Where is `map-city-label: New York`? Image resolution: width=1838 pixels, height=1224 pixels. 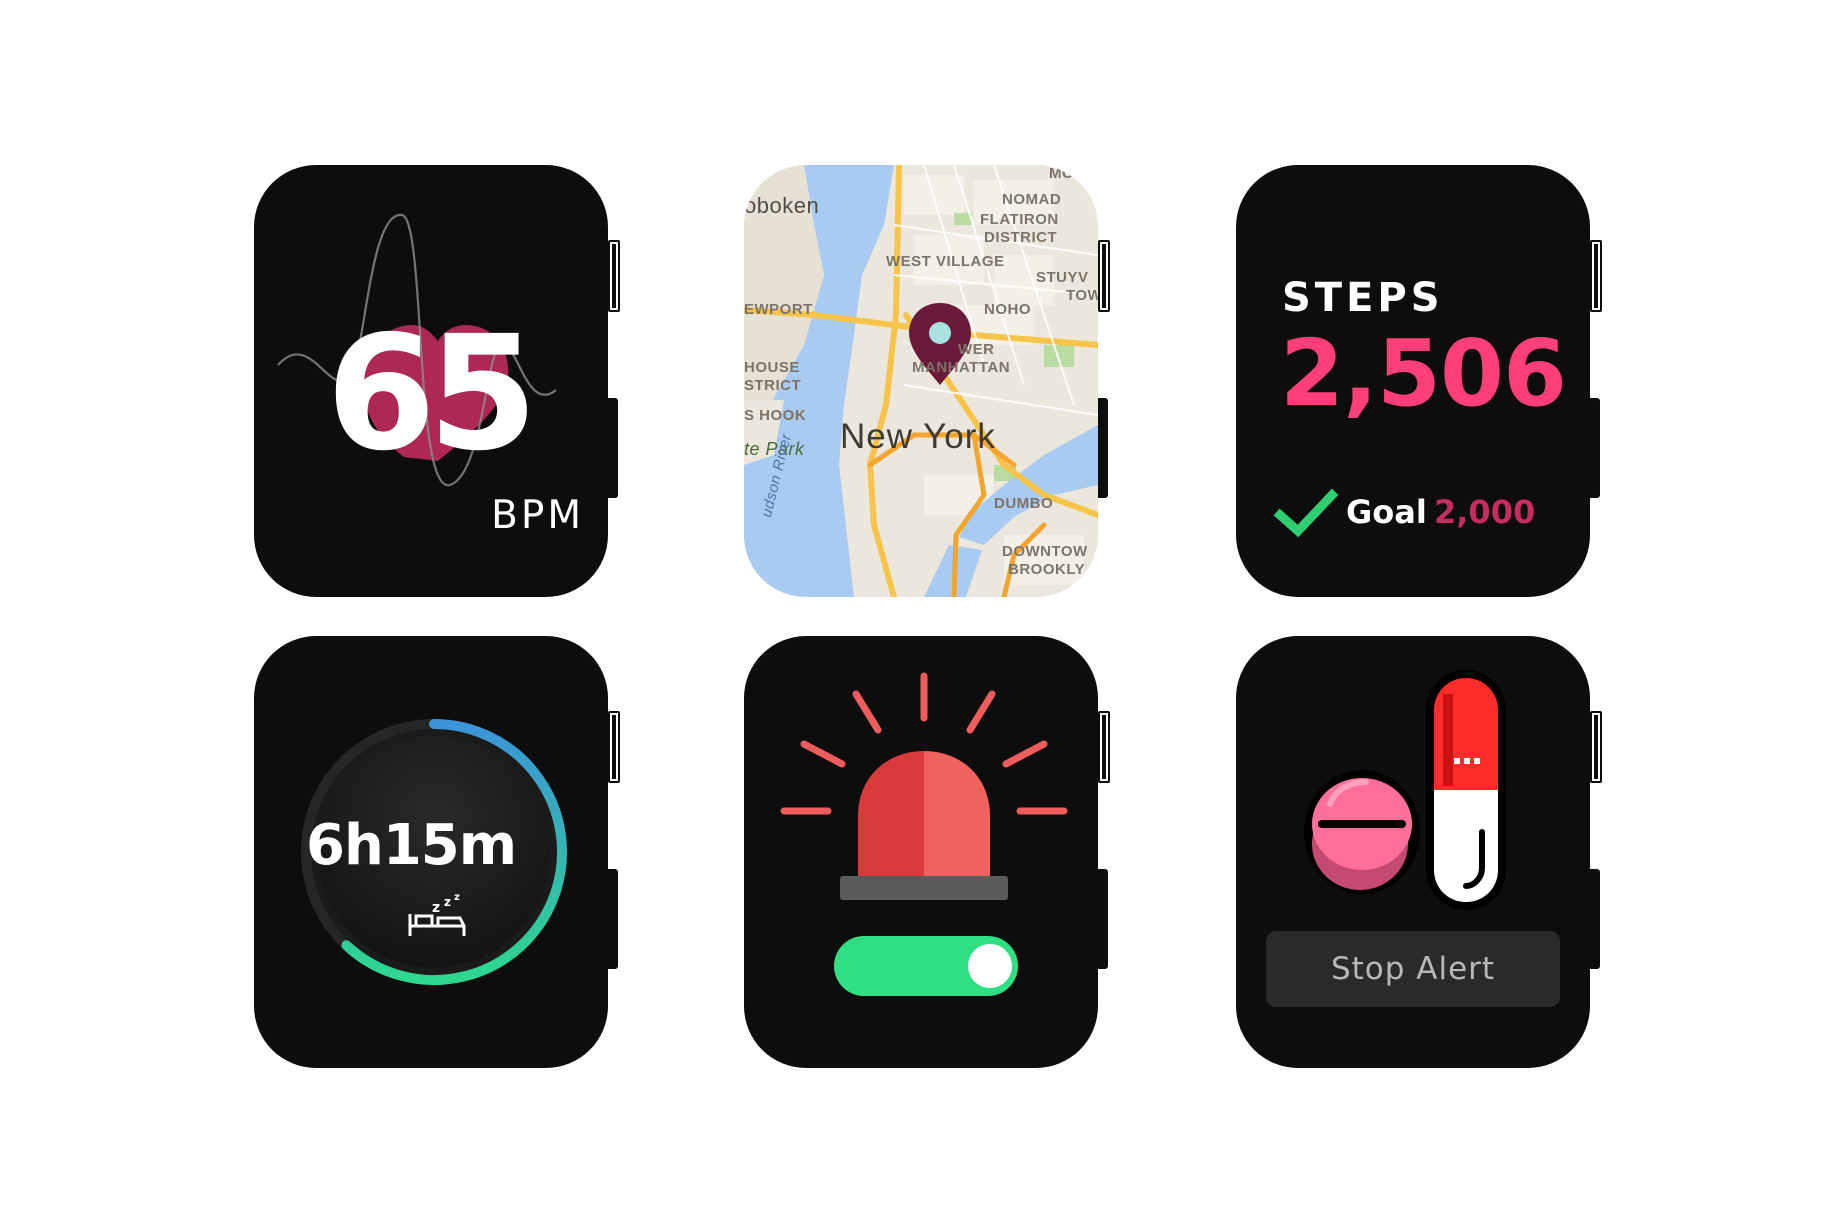
map-city-label: New York is located at coordinates (918, 436).